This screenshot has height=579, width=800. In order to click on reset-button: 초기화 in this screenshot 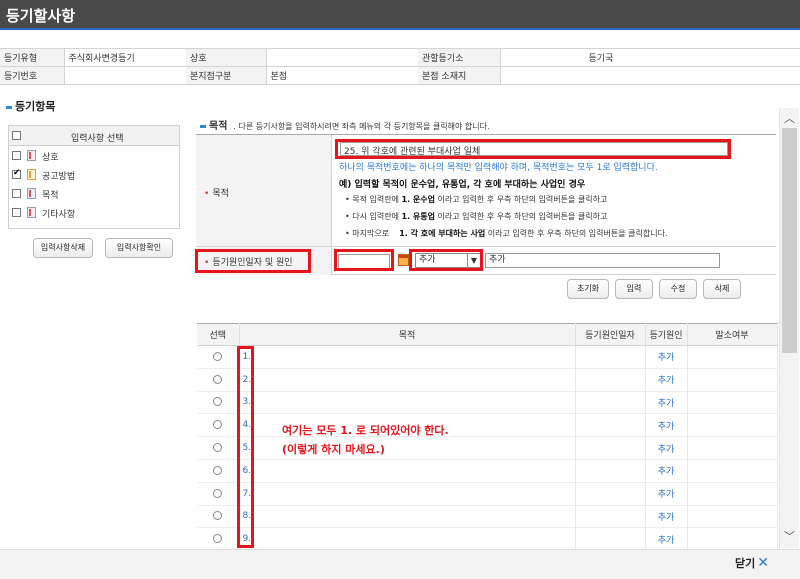, I will do `click(588, 289)`.